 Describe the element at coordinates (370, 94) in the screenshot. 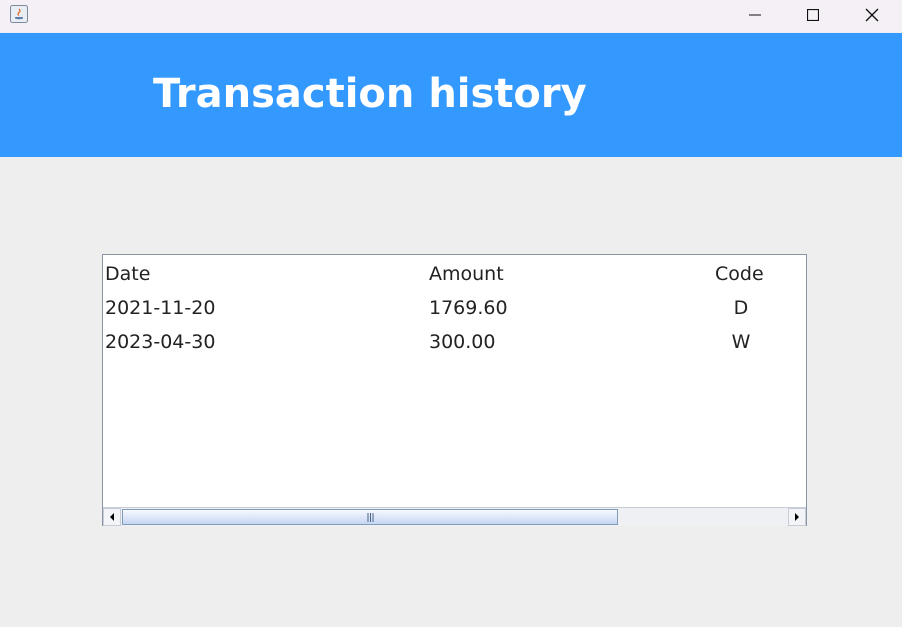

I see `page-title: Transaction history` at that location.